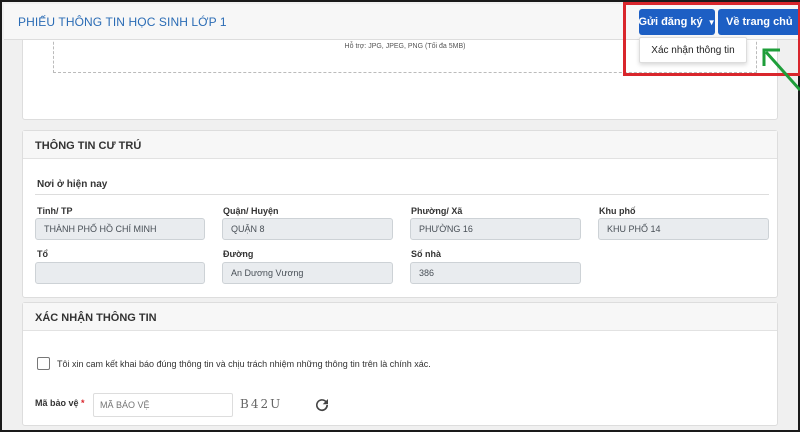 This screenshot has height=432, width=800. I want to click on divider, so click(402, 194).